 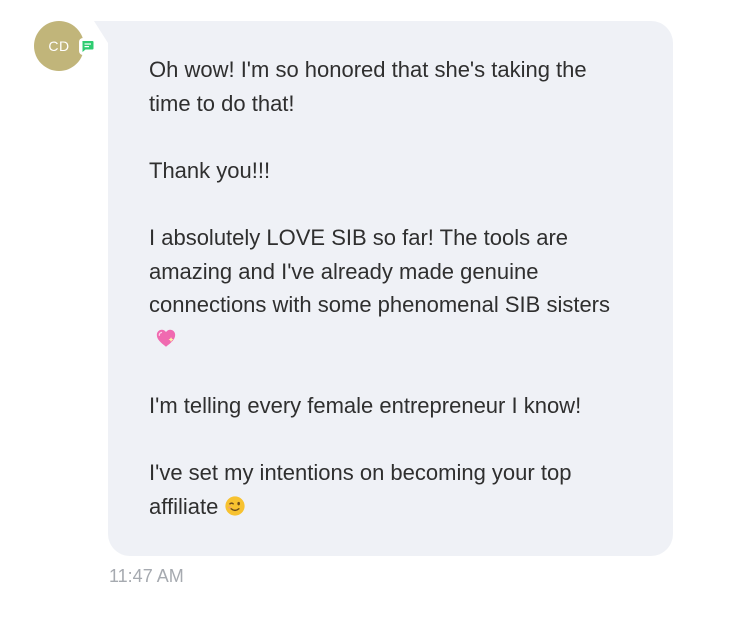 What do you see at coordinates (235, 506) in the screenshot?
I see `winking-face-emoji` at bounding box center [235, 506].